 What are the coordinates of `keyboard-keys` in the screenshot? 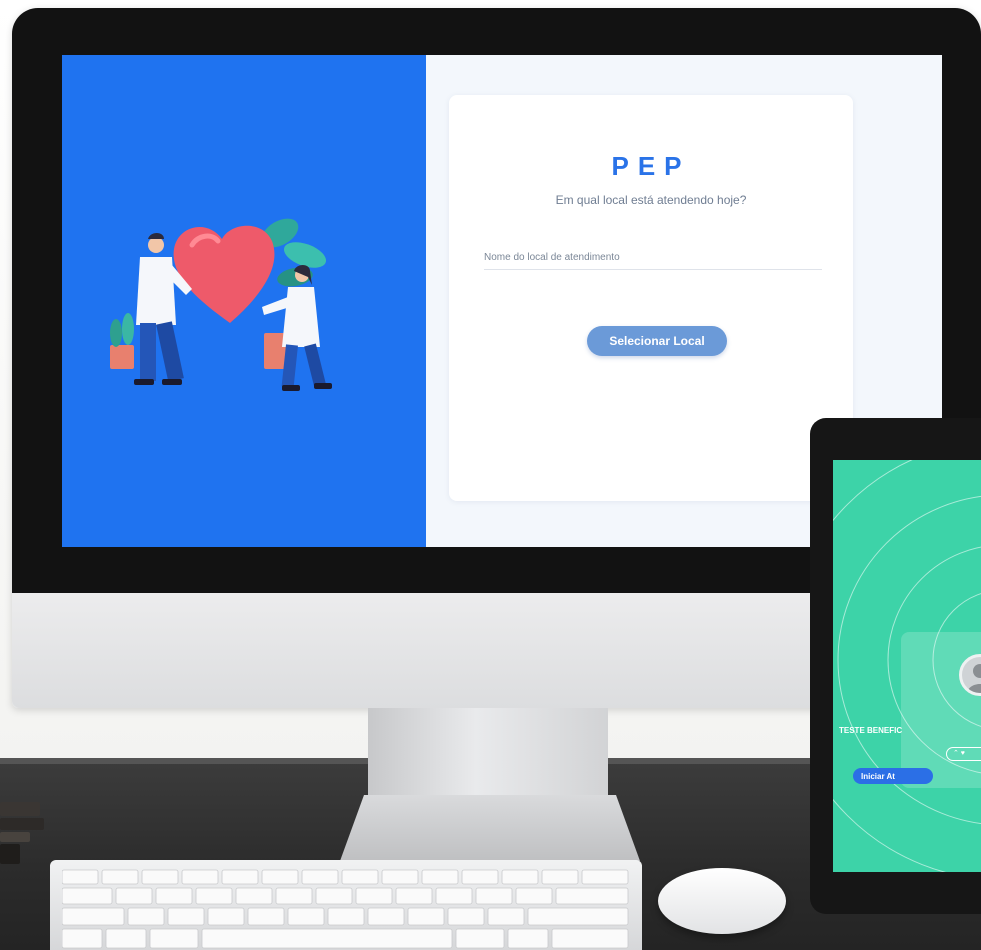 It's located at (345, 909).